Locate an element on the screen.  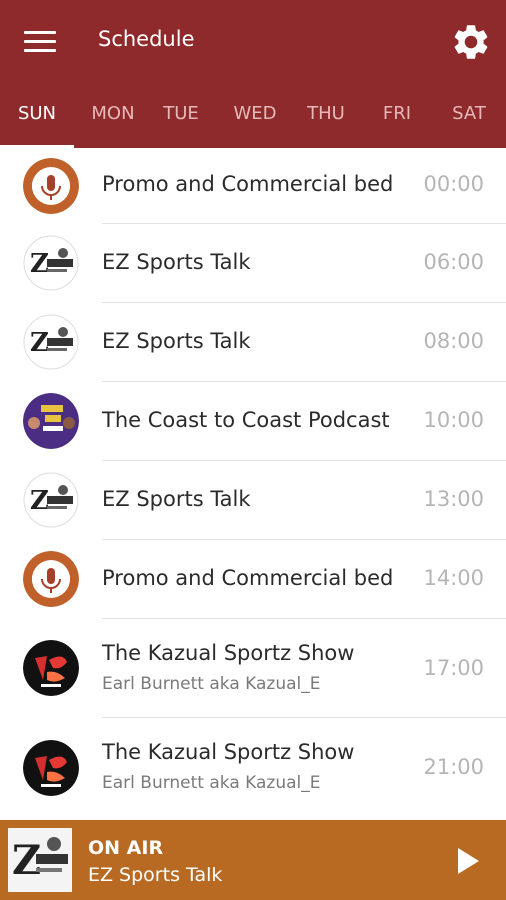
coast-podcast-logo is located at coordinates (51, 421).